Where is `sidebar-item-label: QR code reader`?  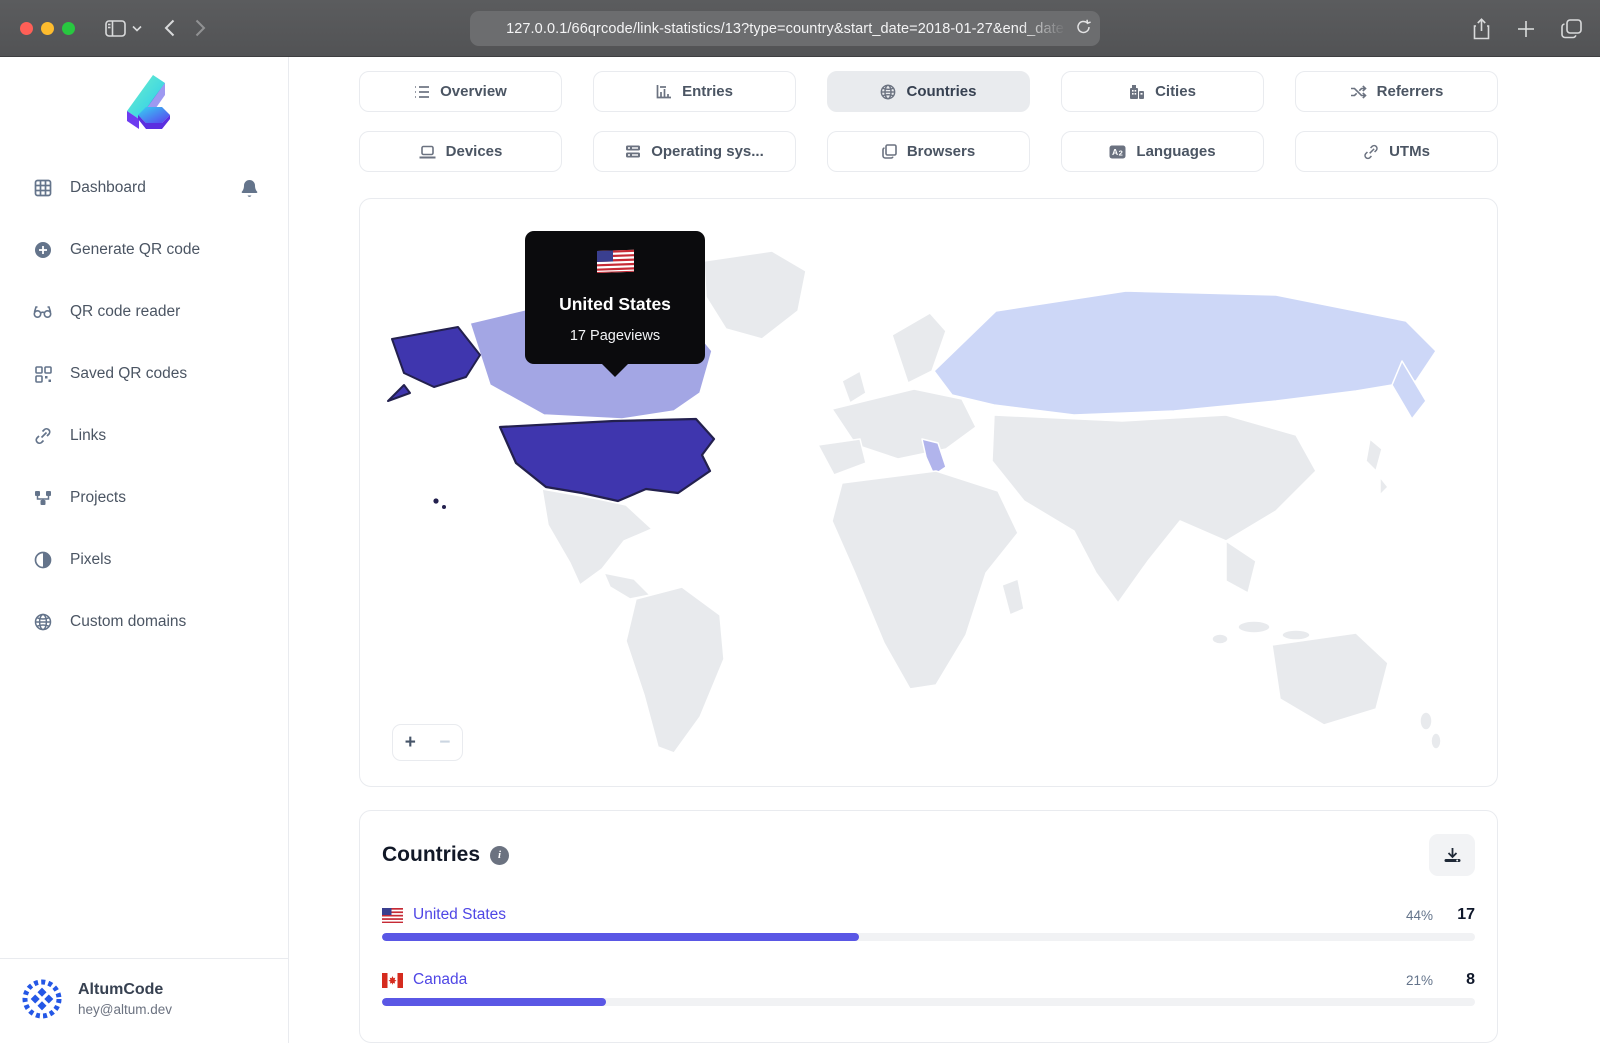
sidebar-item-label: QR code reader is located at coordinates (125, 311).